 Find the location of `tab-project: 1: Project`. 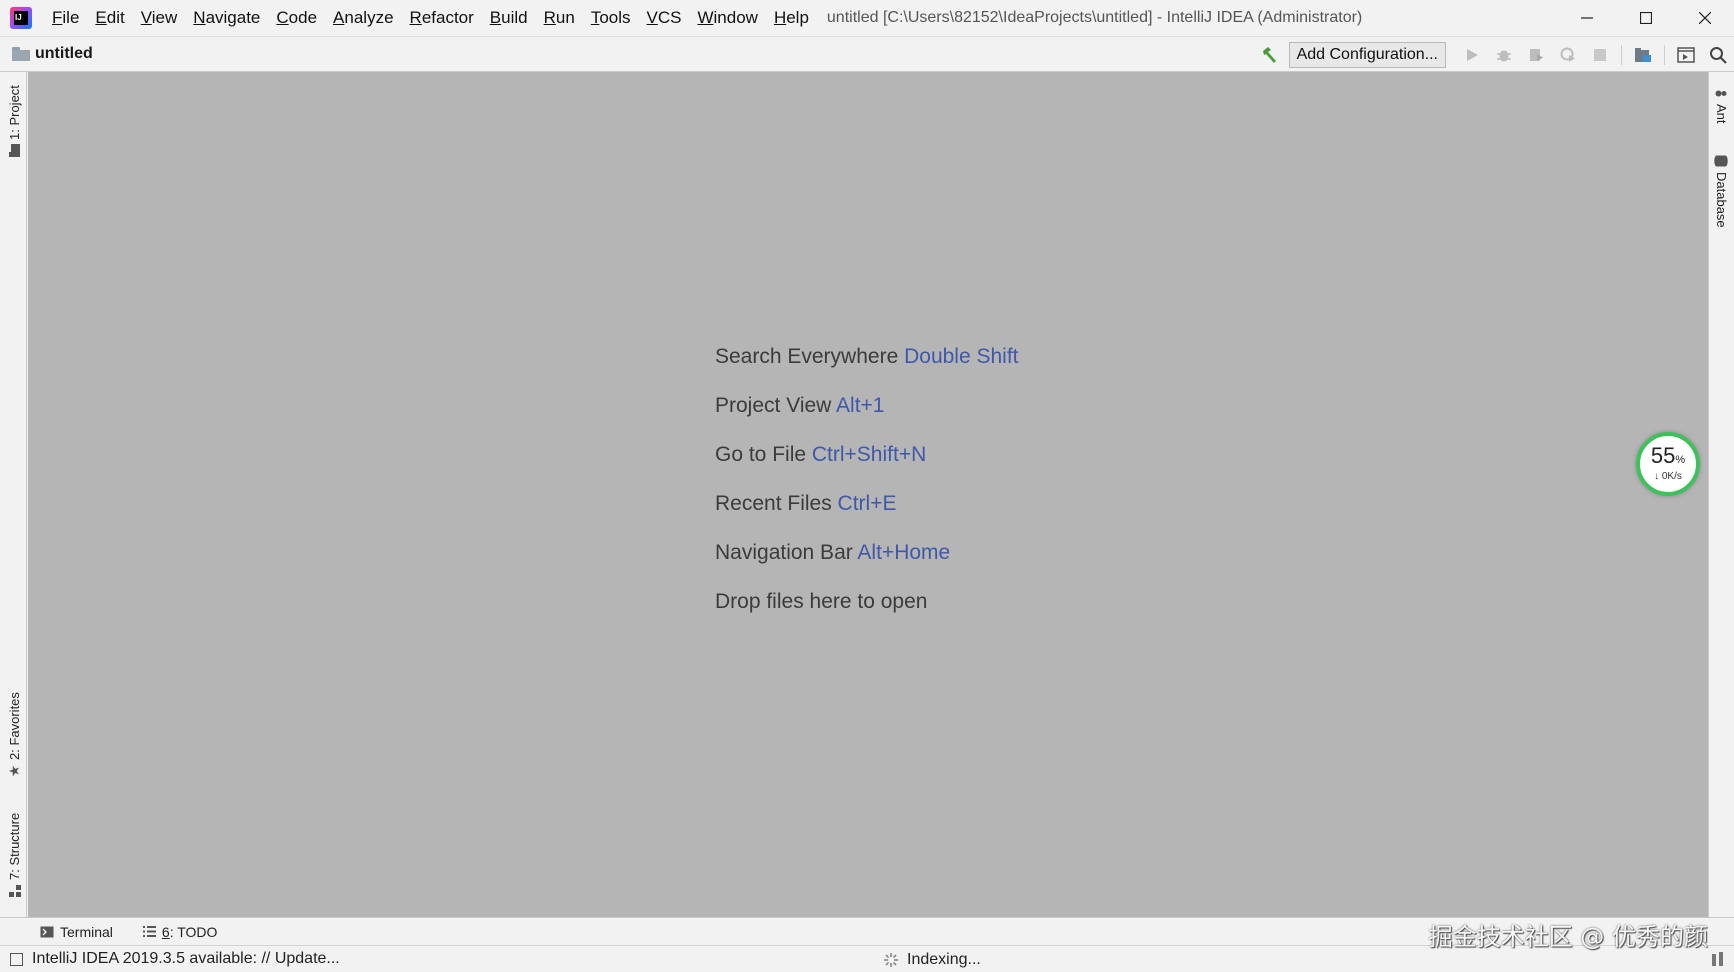

tab-project: 1: Project is located at coordinates (14, 123).